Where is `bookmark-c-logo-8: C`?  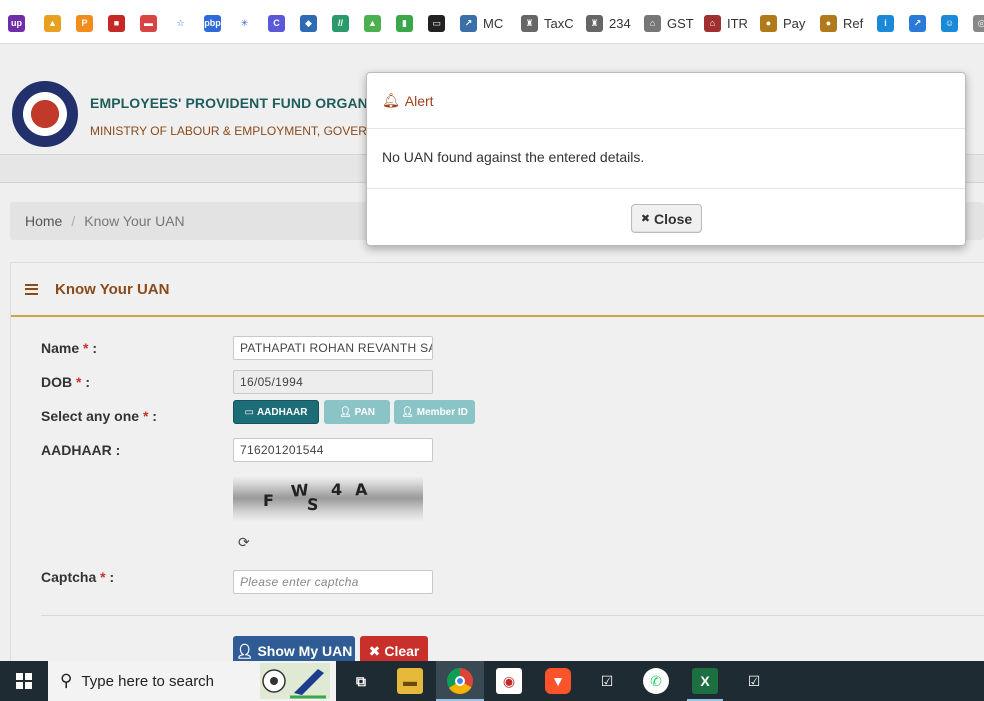
bookmark-c-logo-8: C is located at coordinates (276, 23).